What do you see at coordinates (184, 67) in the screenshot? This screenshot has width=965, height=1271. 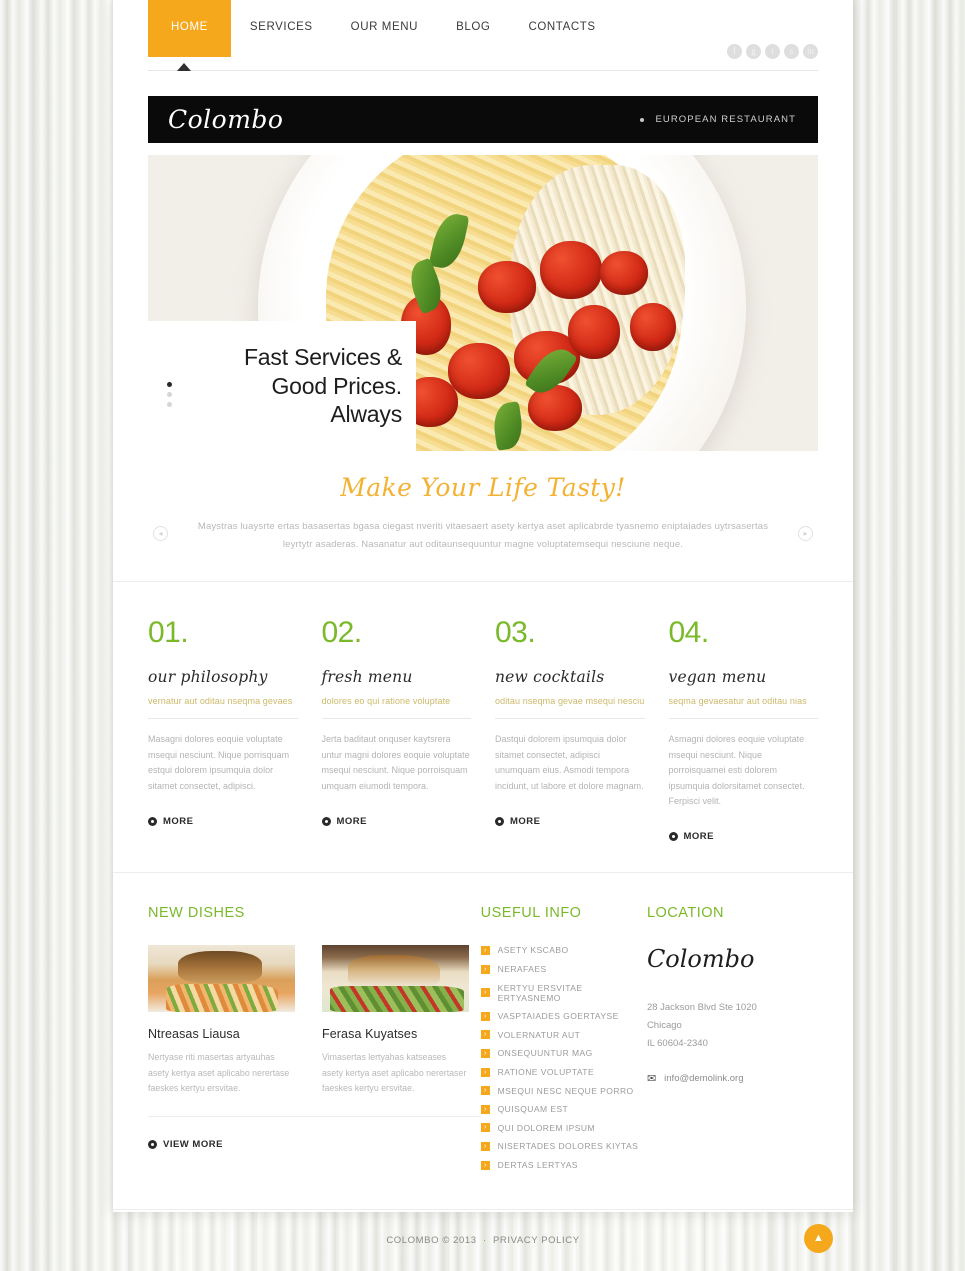 I see `active-nav-pointer-icon` at bounding box center [184, 67].